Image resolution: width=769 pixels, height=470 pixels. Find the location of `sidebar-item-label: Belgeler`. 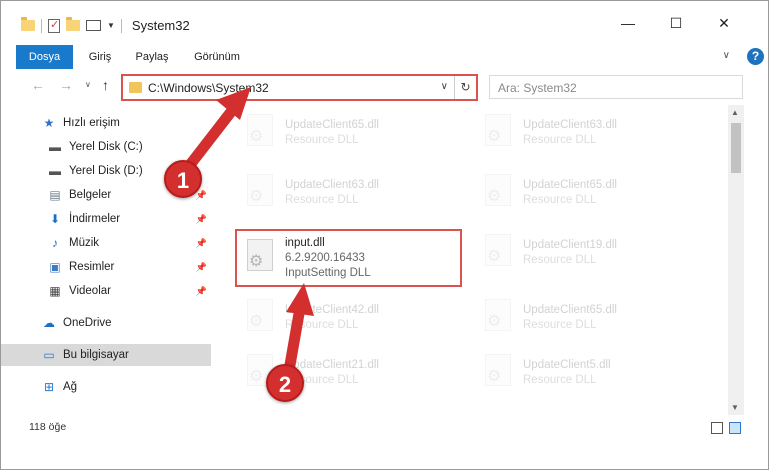

sidebar-item-label: Belgeler is located at coordinates (90, 195).